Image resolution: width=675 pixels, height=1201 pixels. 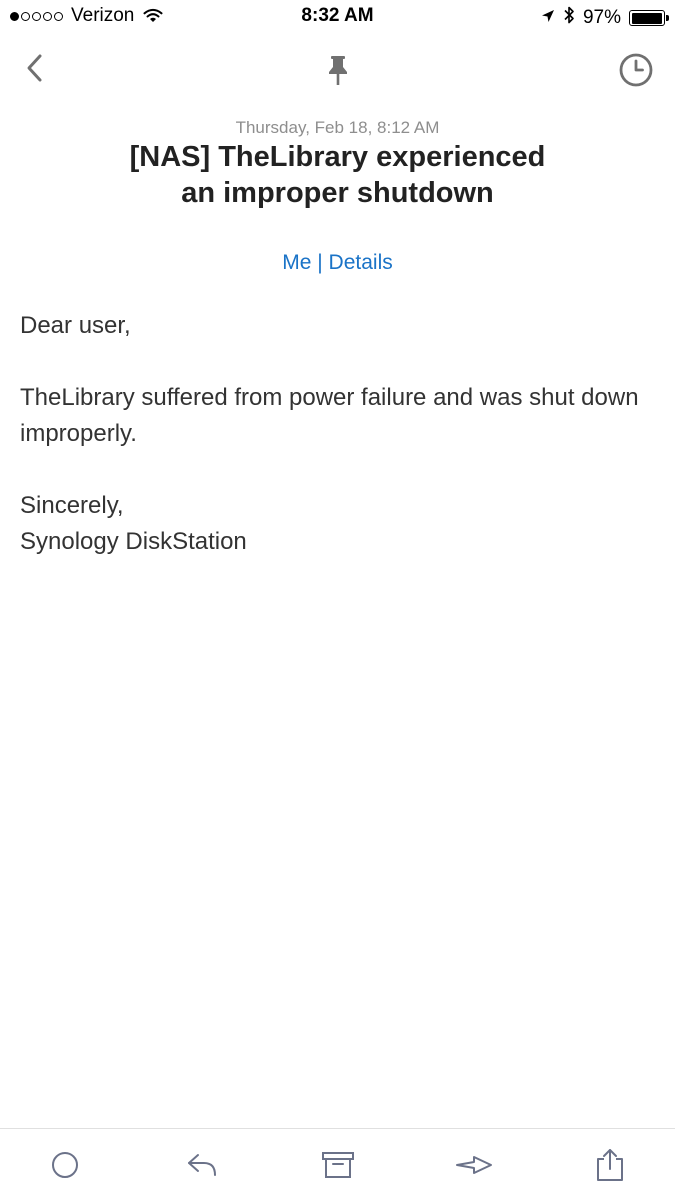 I want to click on back-button, so click(x=34, y=68).